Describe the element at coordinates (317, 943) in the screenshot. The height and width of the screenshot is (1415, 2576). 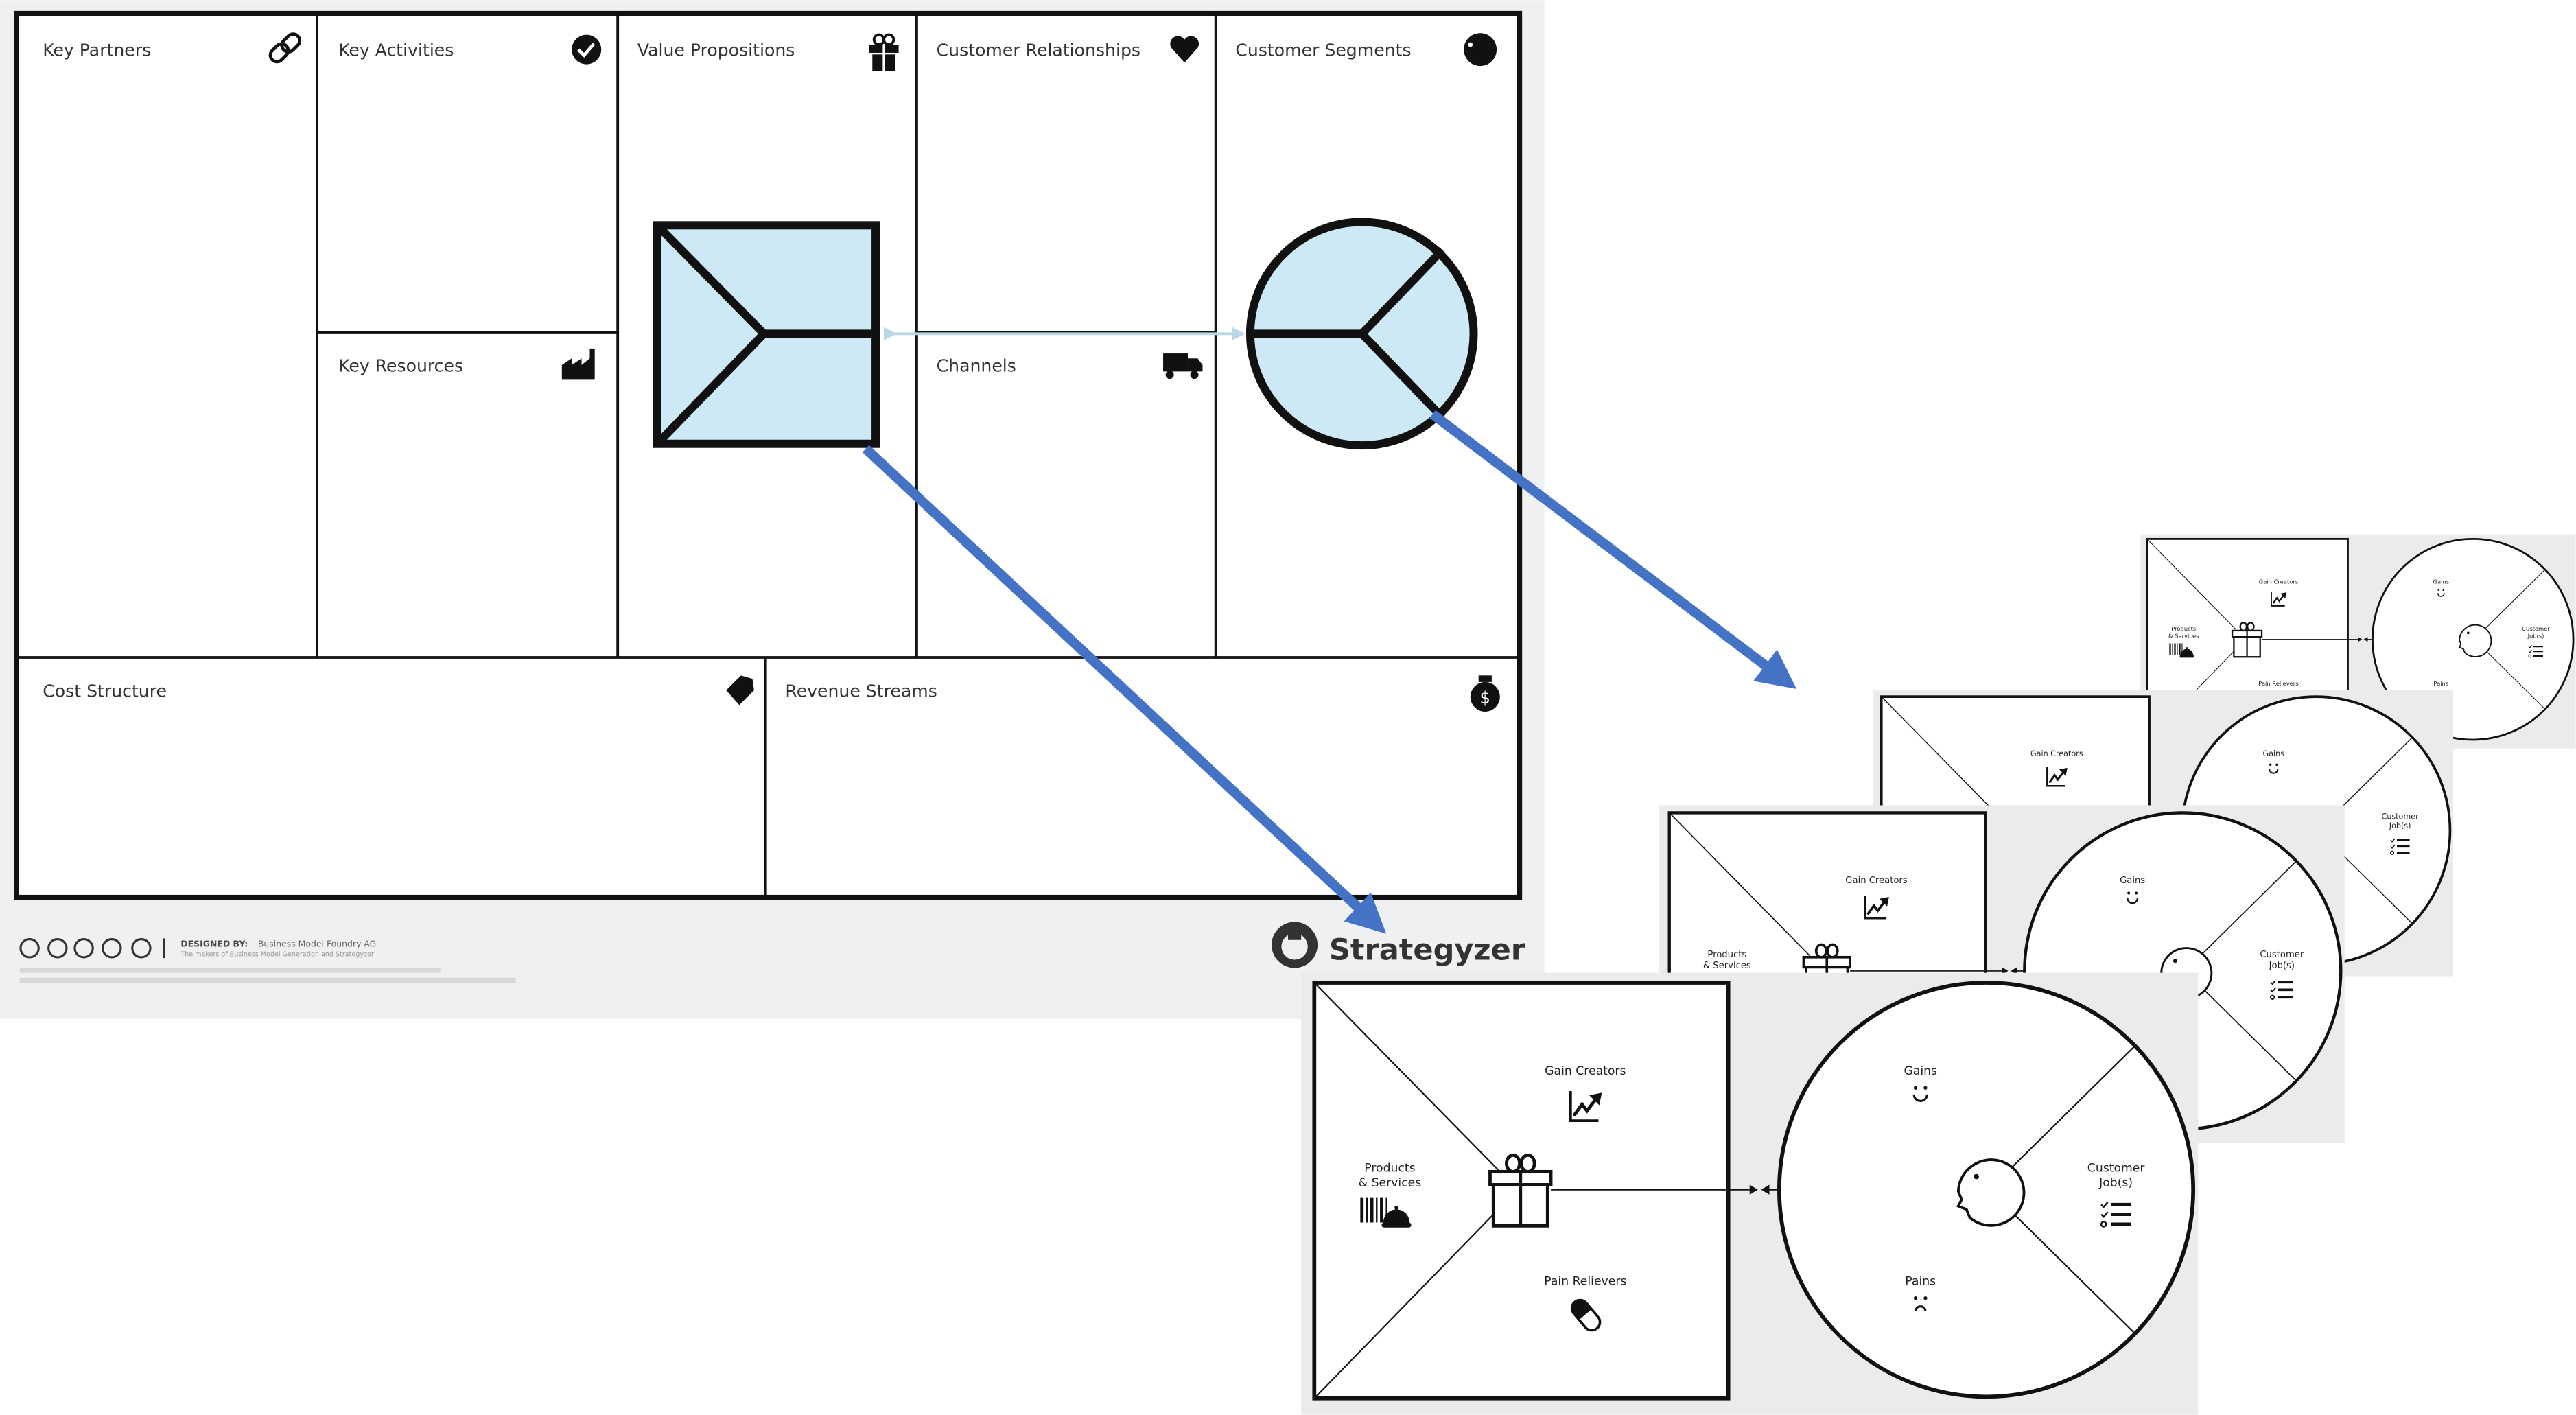
I see `designed-by: Business Model Foundry AG` at that location.